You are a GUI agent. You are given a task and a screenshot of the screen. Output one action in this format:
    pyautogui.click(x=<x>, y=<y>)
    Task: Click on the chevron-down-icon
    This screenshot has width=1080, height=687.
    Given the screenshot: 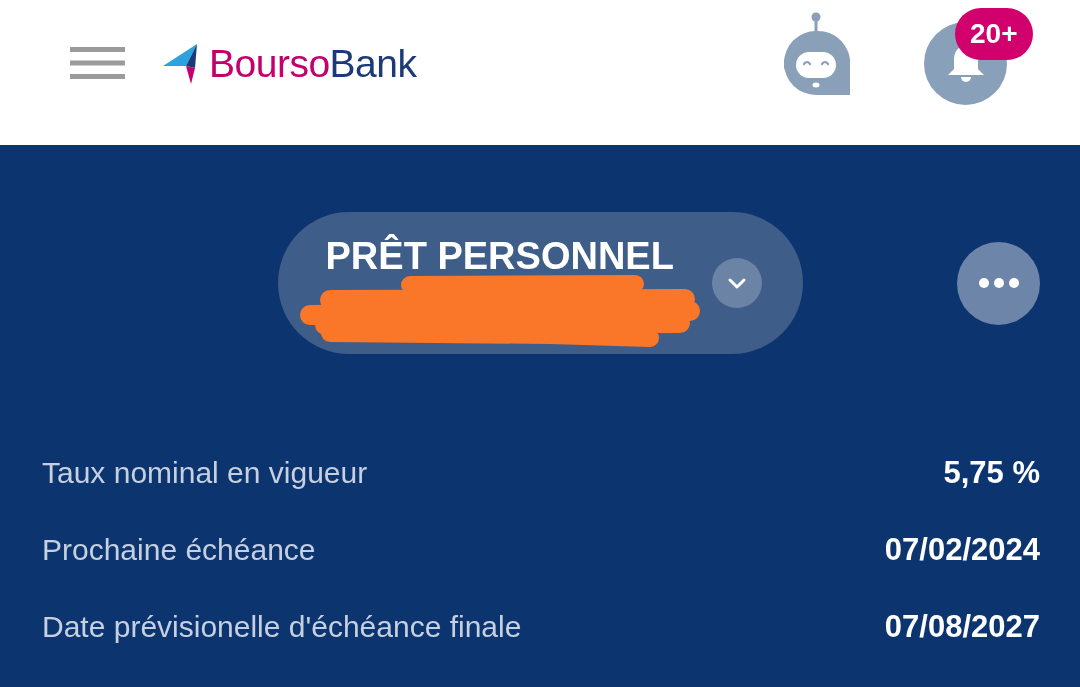 What is the action you would take?
    pyautogui.click(x=736, y=283)
    